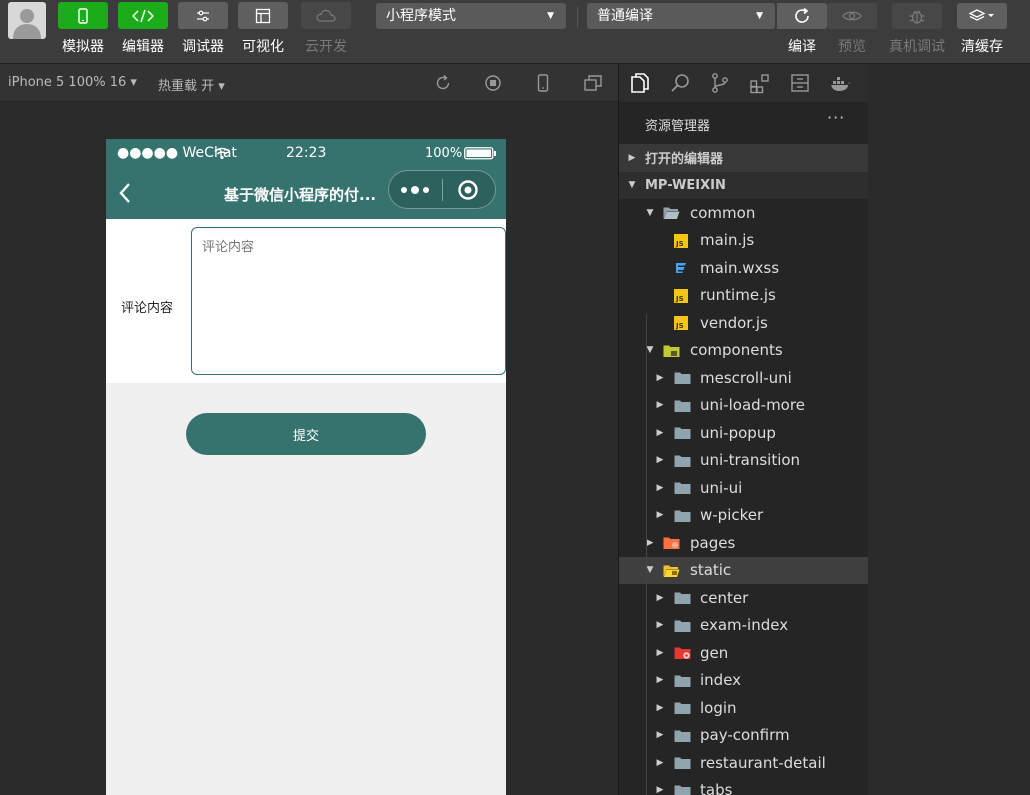 This screenshot has width=1030, height=795. I want to click on mode-select: 小程序模式 ▼, so click(471, 16).